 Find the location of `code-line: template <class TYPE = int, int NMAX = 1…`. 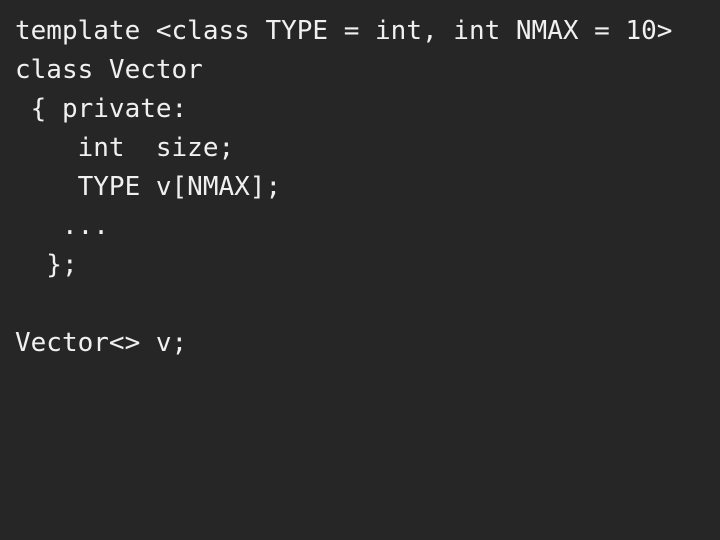

code-line: template <class TYPE = int, int NMAX = 1… is located at coordinates (344, 31).